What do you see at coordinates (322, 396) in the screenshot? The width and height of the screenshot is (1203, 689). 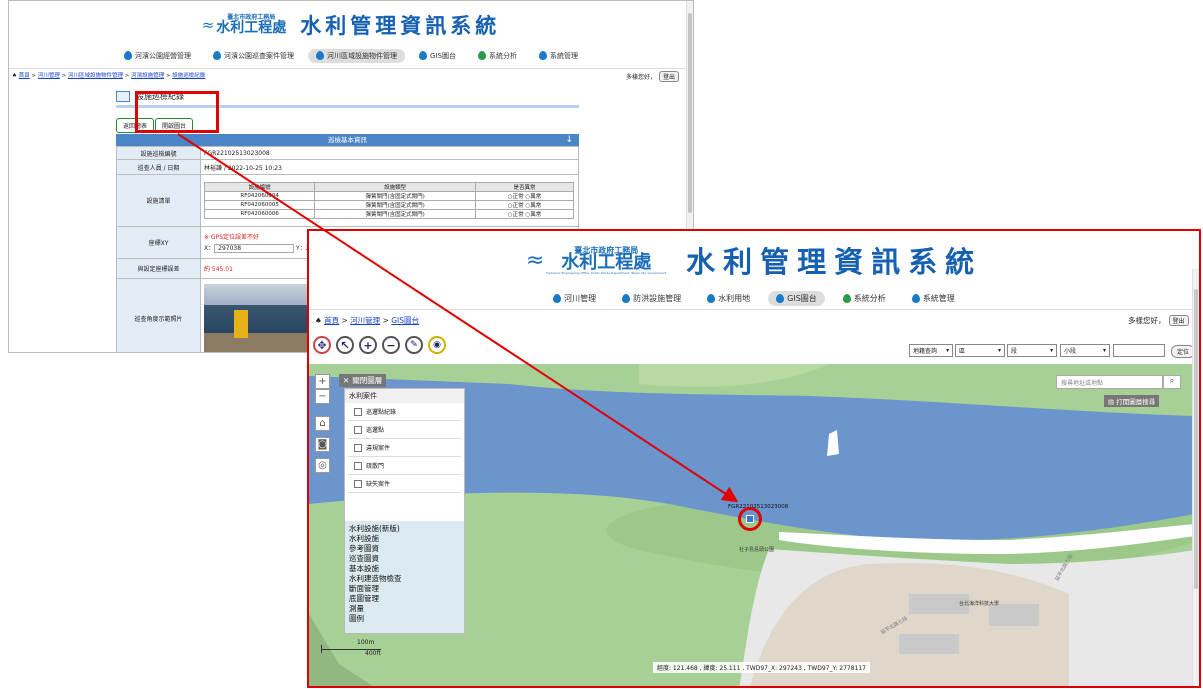 I see `map-zoom-out-icon: −` at bounding box center [322, 396].